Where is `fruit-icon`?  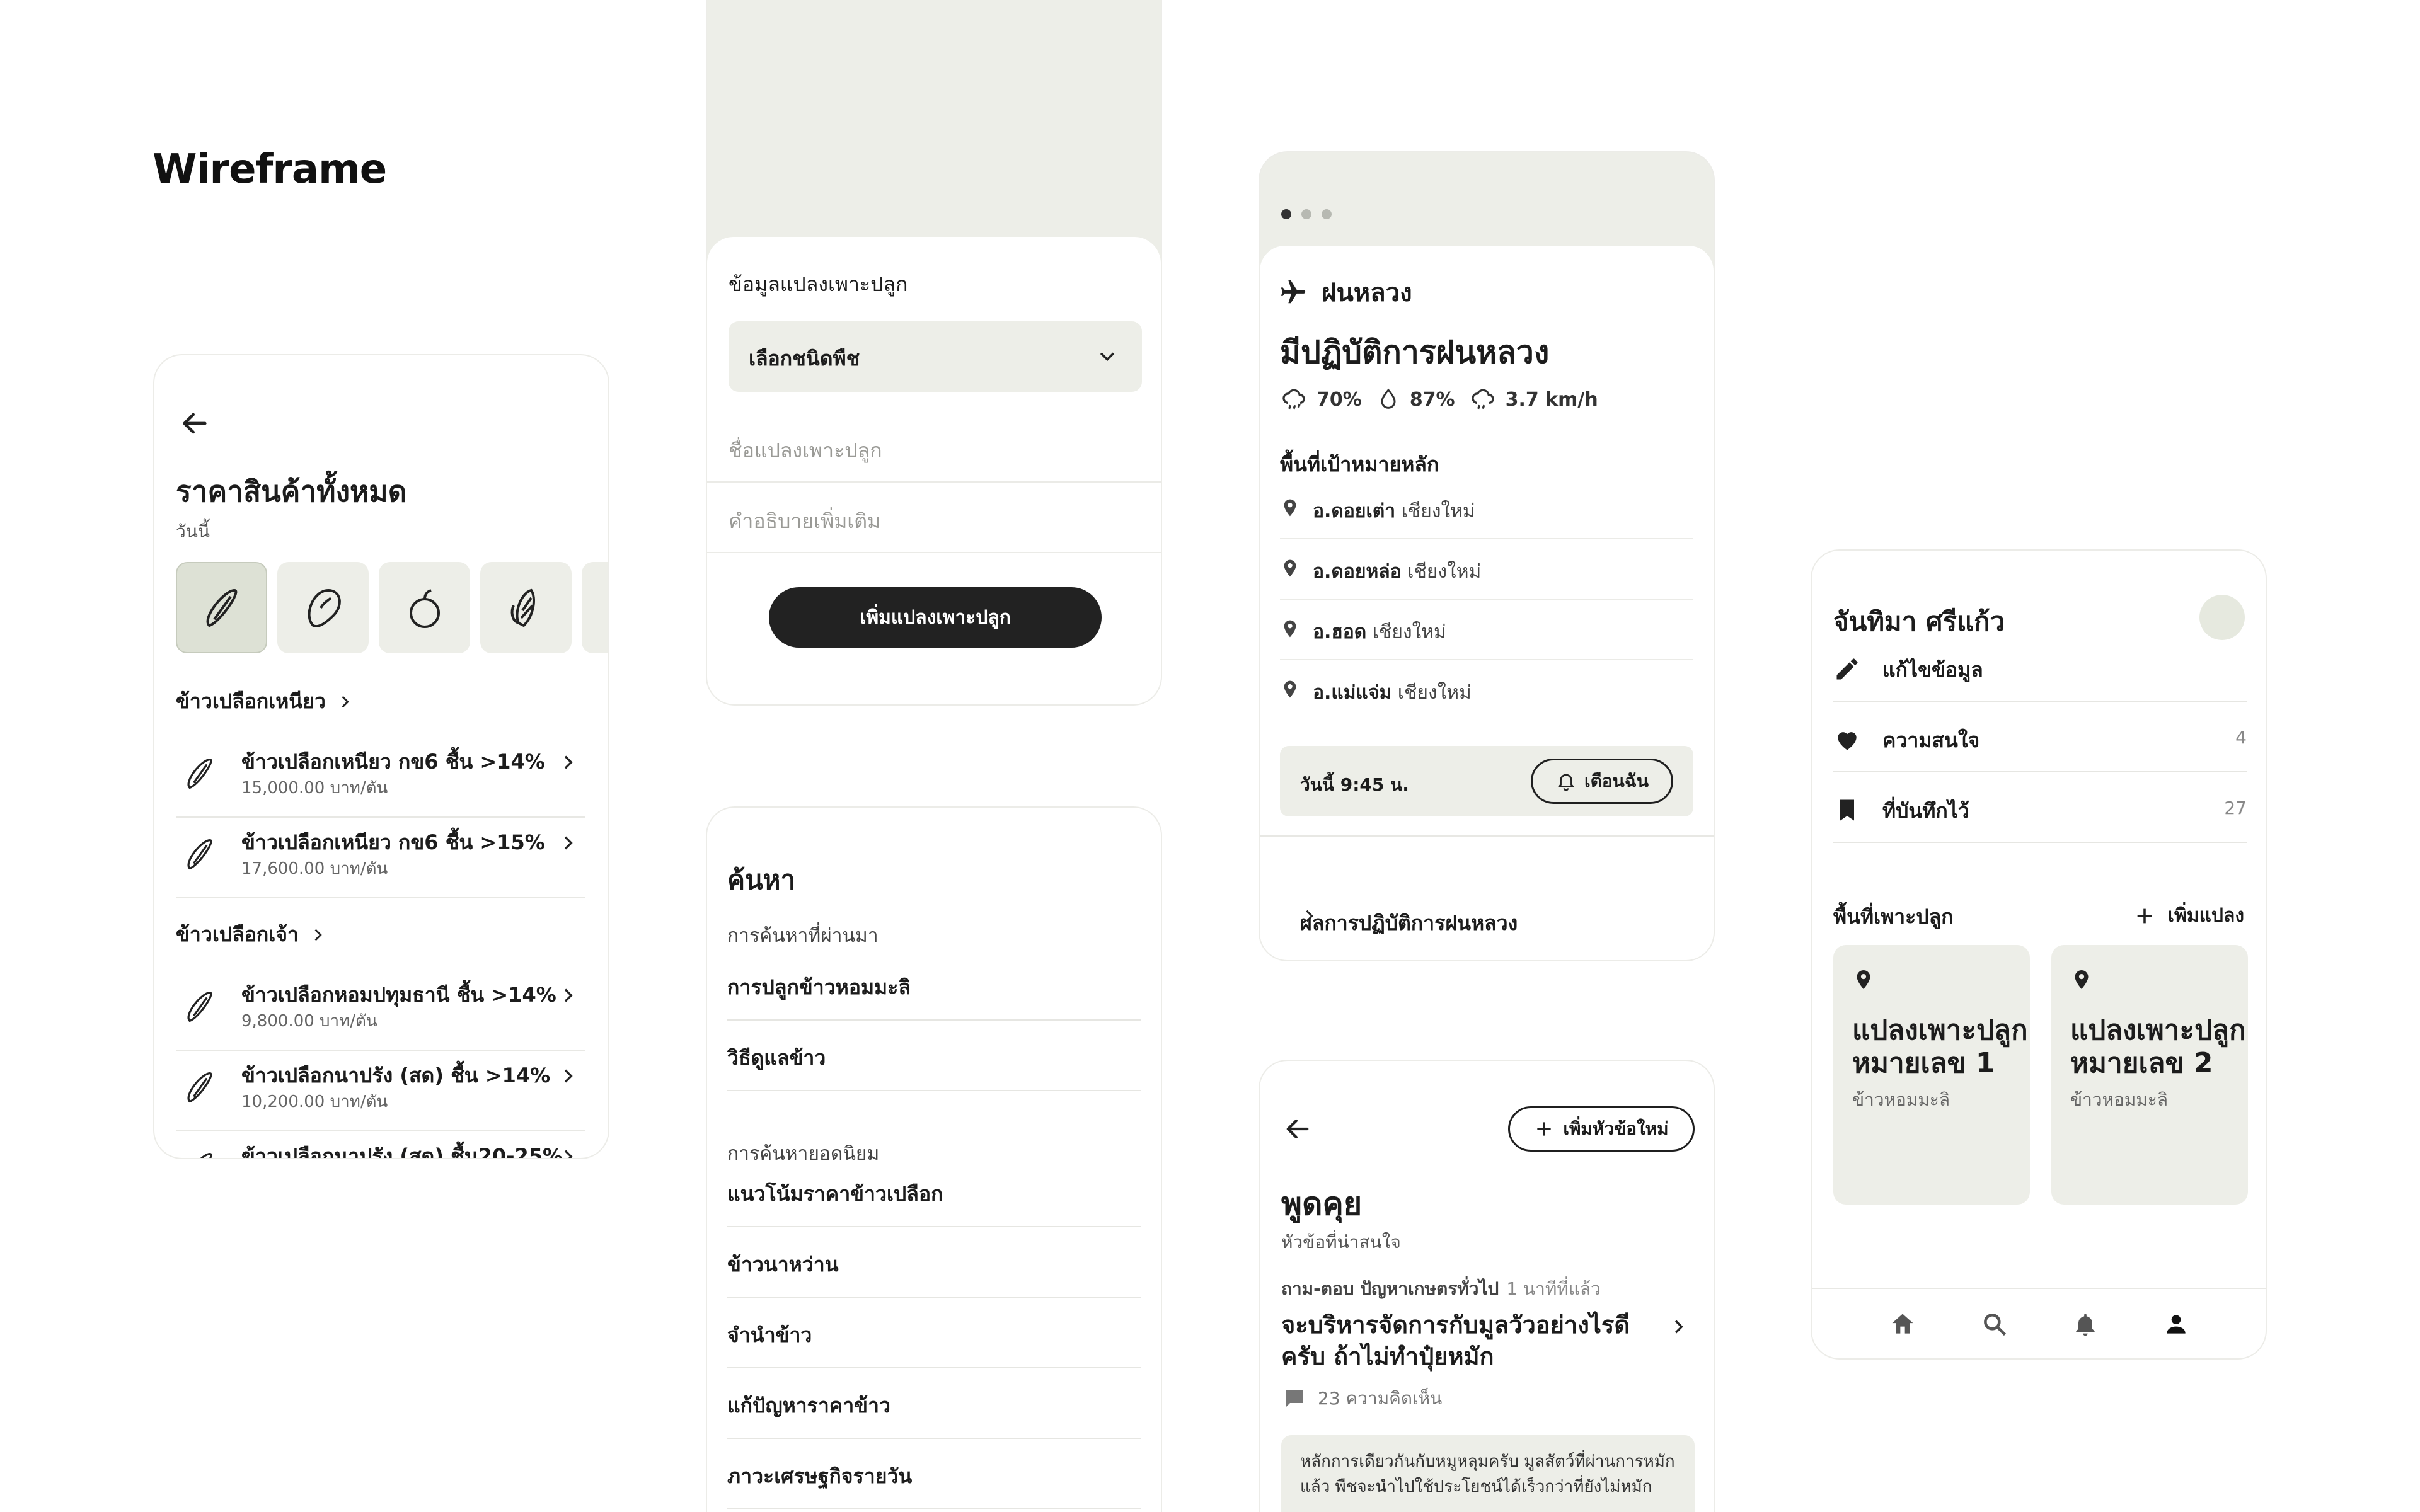
fruit-icon is located at coordinates (425, 608).